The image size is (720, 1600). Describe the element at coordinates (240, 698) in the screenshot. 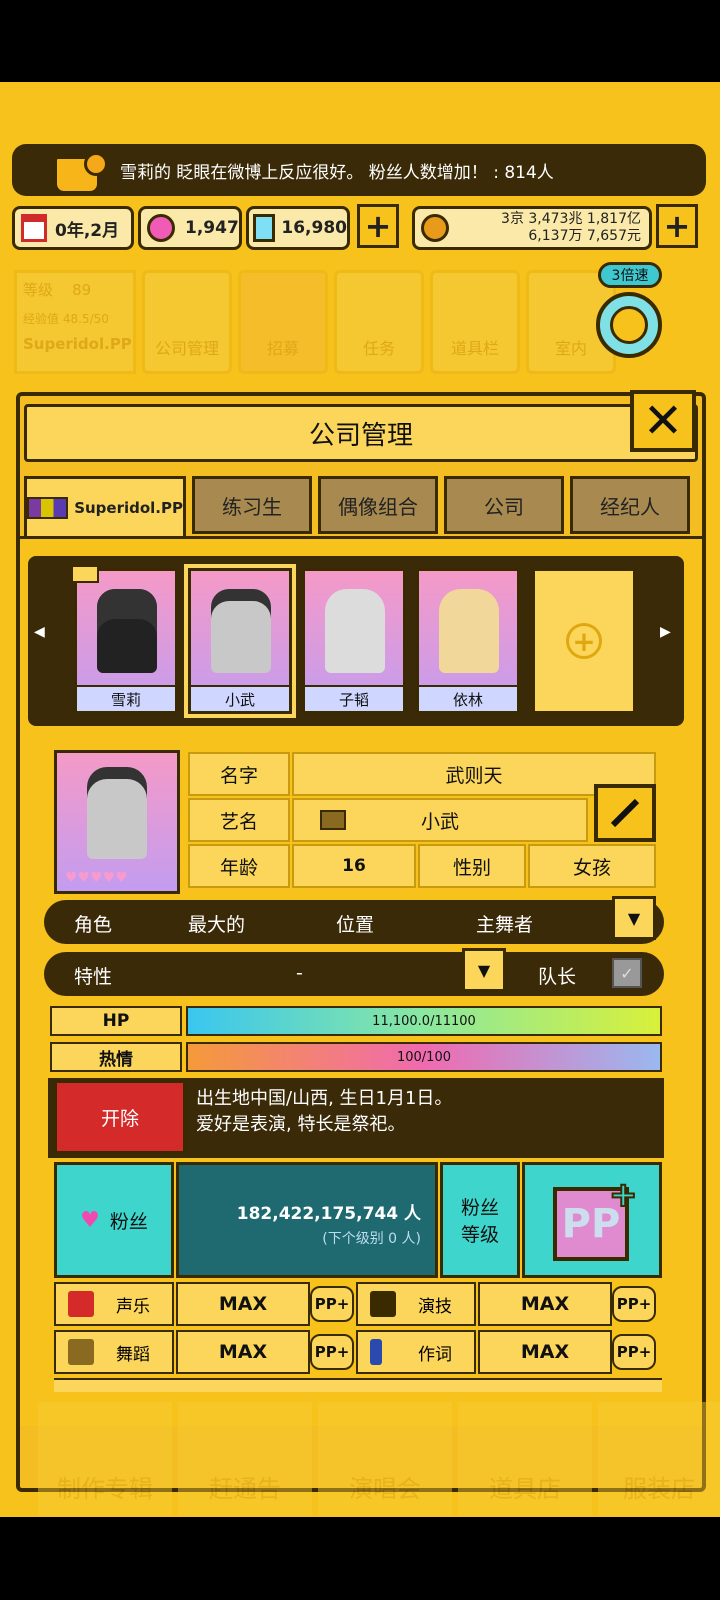

I see `idol-name-2: 小武` at that location.